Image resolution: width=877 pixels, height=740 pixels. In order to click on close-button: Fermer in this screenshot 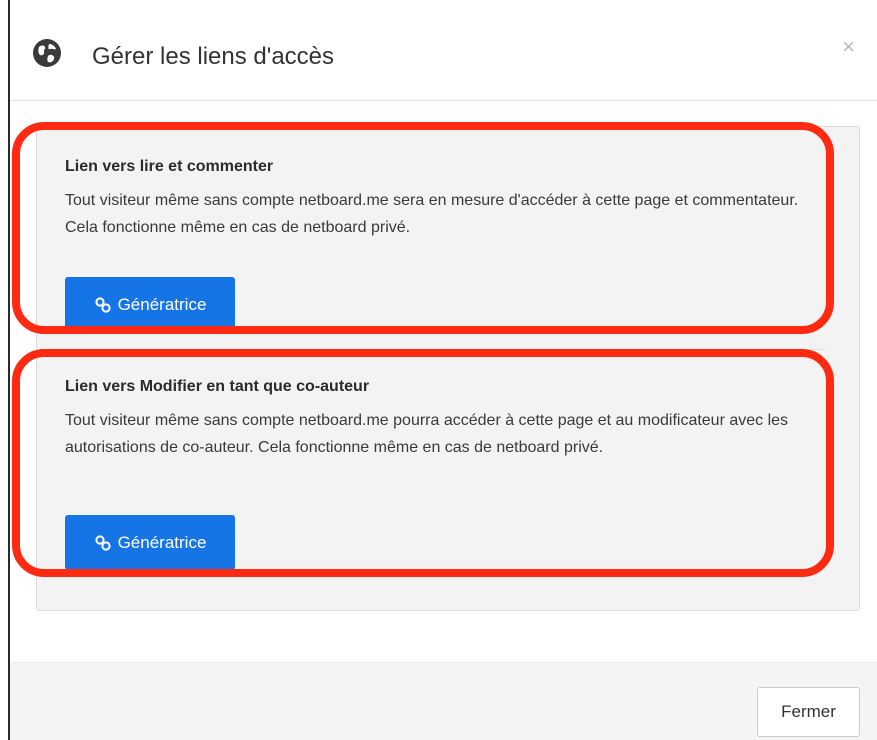, I will do `click(808, 712)`.